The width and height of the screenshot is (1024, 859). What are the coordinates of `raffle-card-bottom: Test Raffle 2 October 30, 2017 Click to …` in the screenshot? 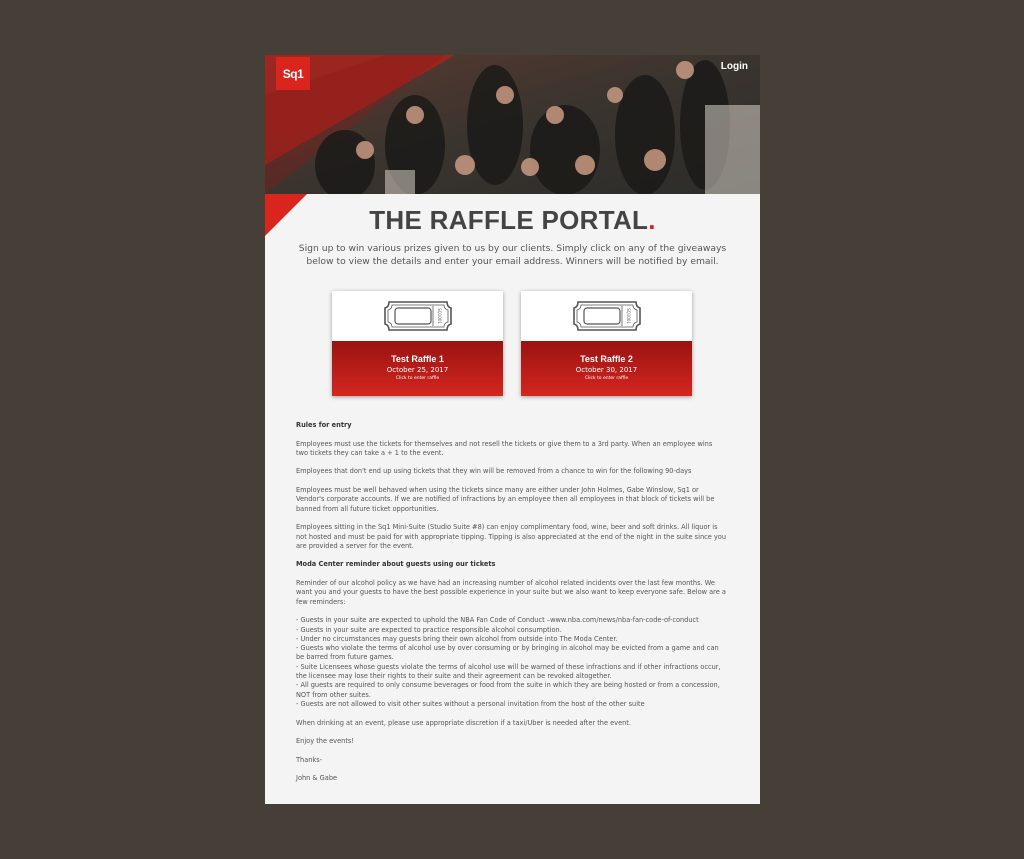 It's located at (606, 368).